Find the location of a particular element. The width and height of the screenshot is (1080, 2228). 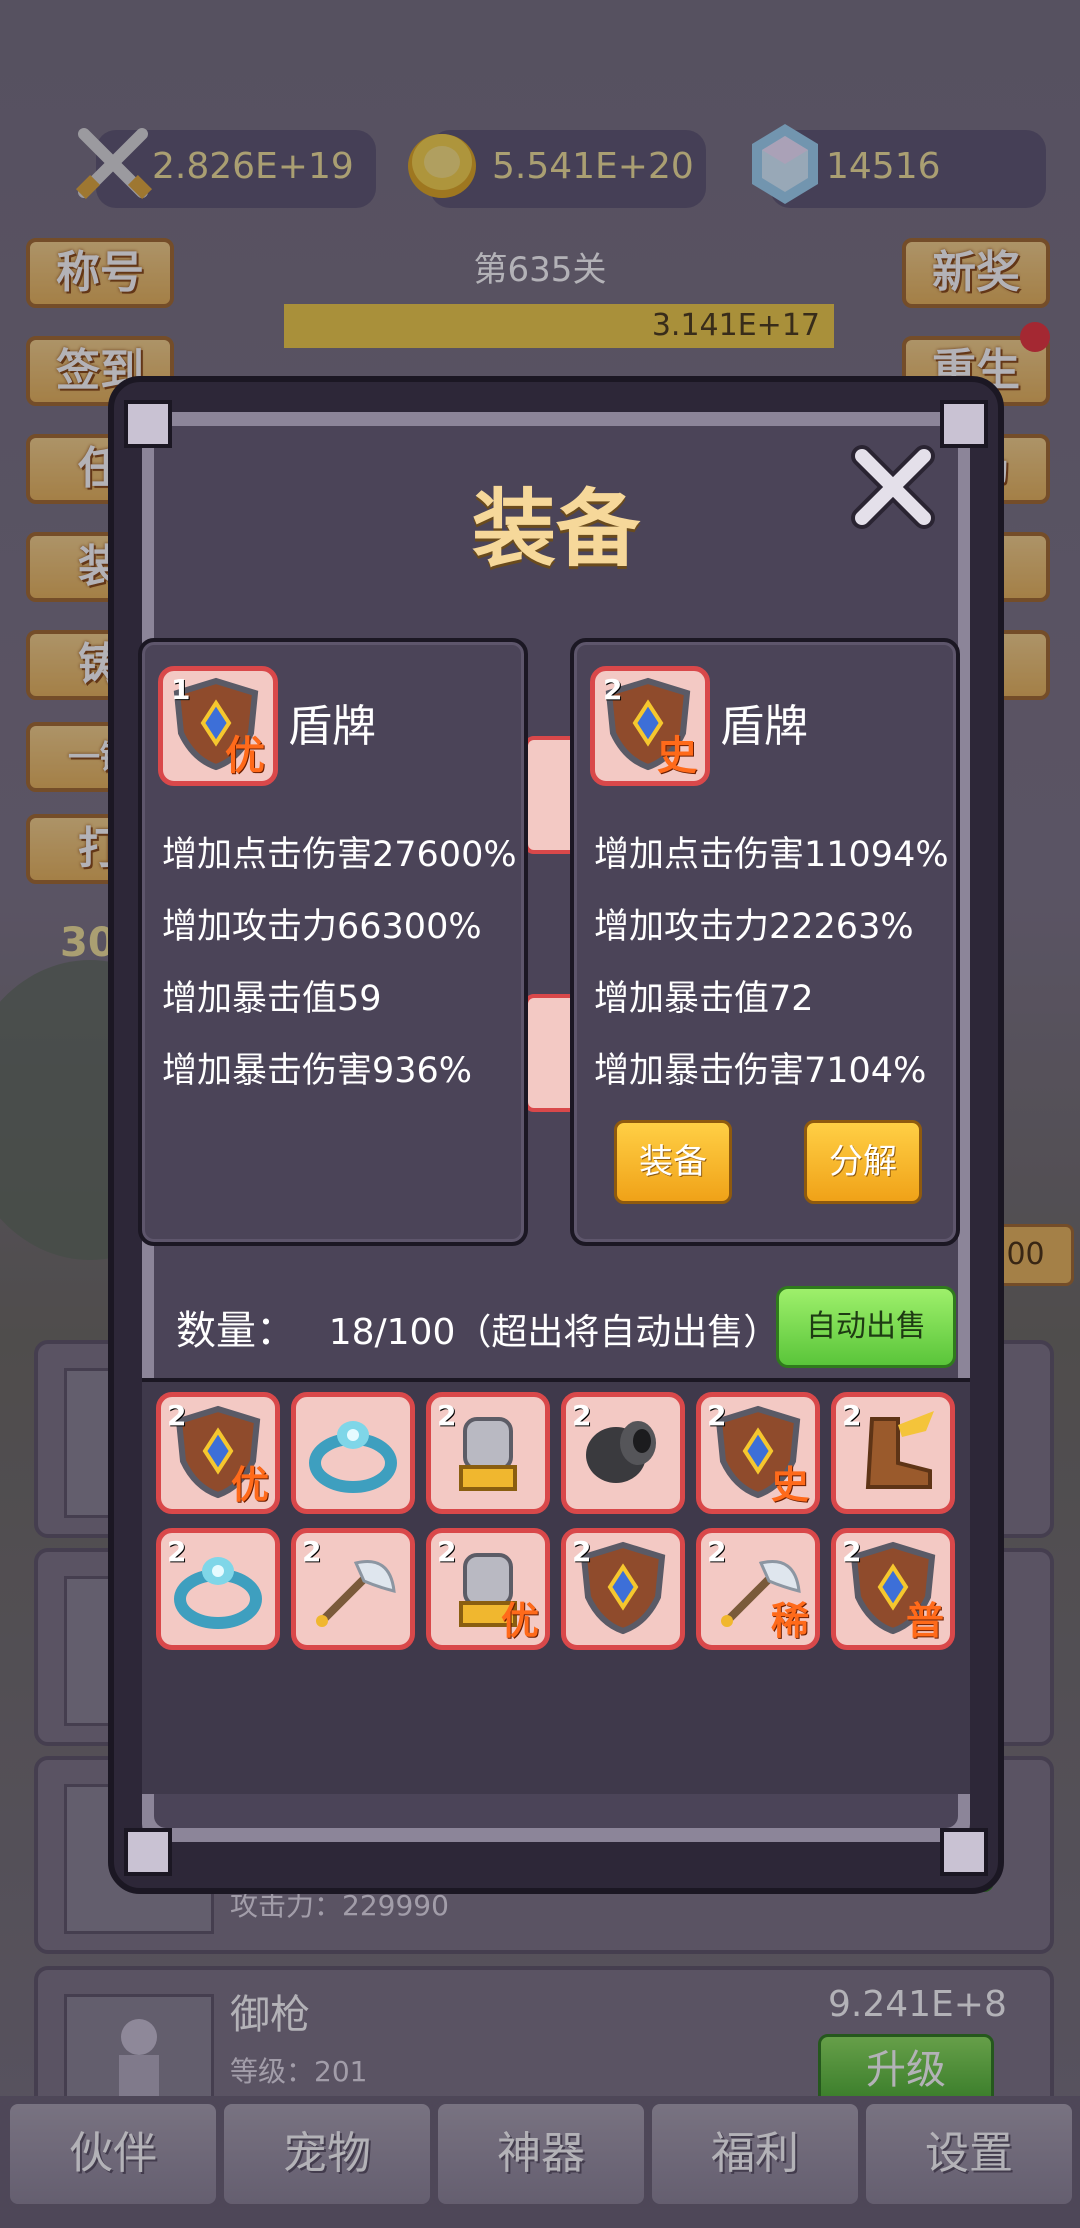

close-button is located at coordinates (893, 487).